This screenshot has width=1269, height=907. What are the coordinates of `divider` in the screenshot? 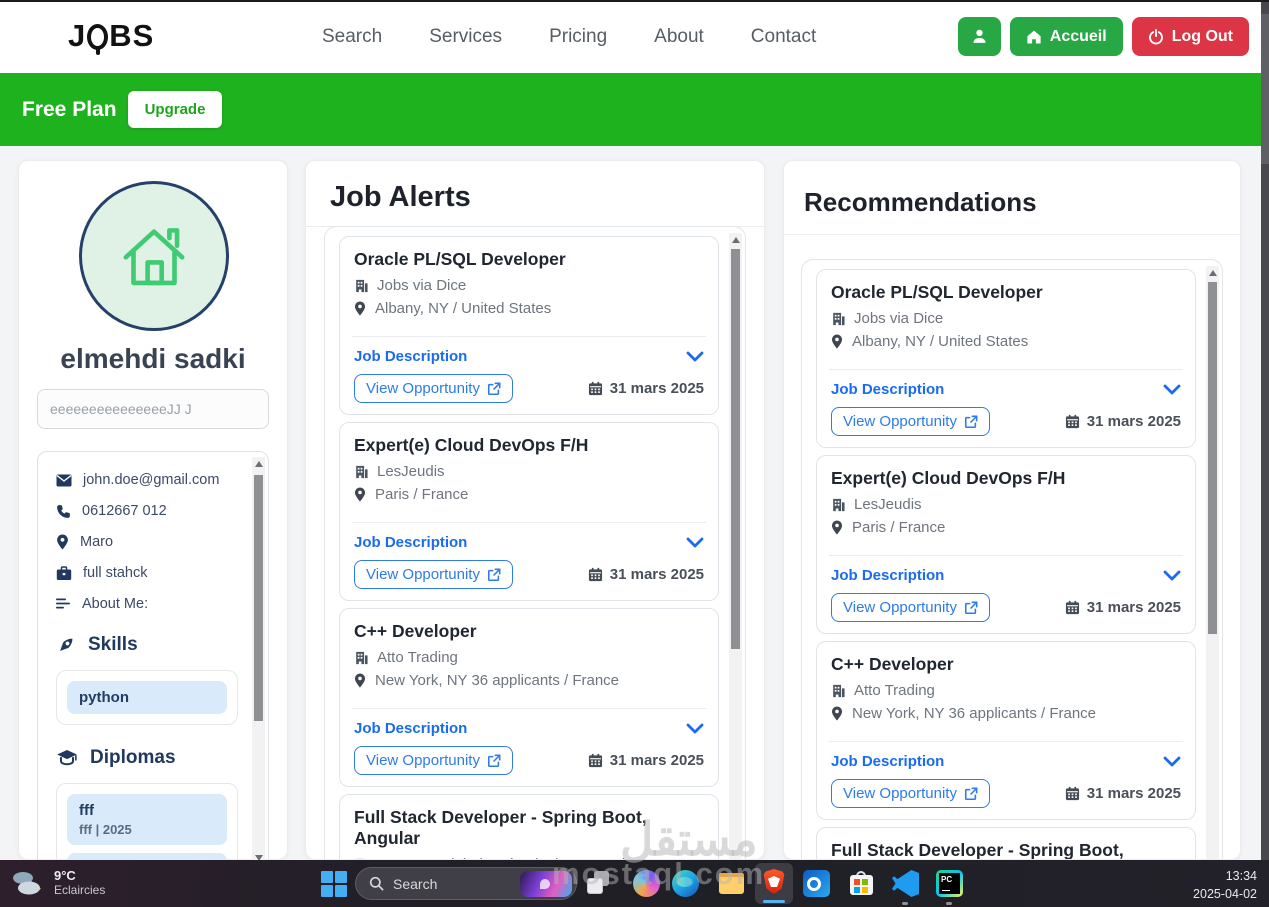 It's located at (529, 522).